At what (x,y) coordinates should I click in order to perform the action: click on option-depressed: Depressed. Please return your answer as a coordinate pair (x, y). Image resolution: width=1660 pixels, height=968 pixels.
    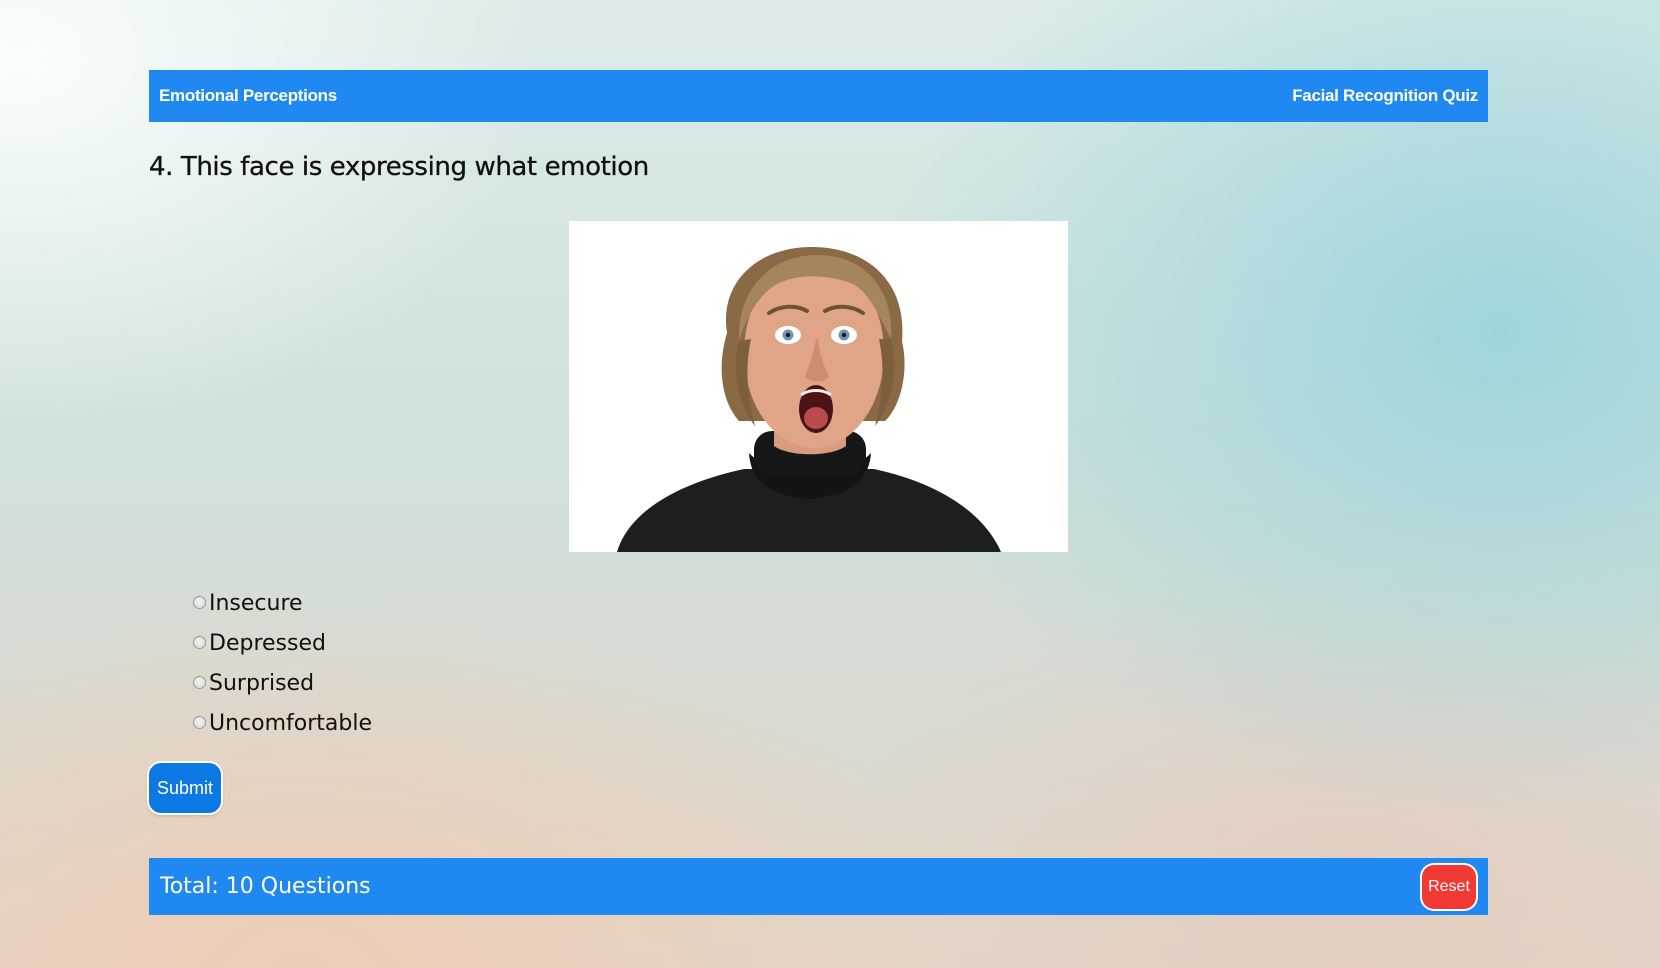
    Looking at the image, I should click on (282, 643).